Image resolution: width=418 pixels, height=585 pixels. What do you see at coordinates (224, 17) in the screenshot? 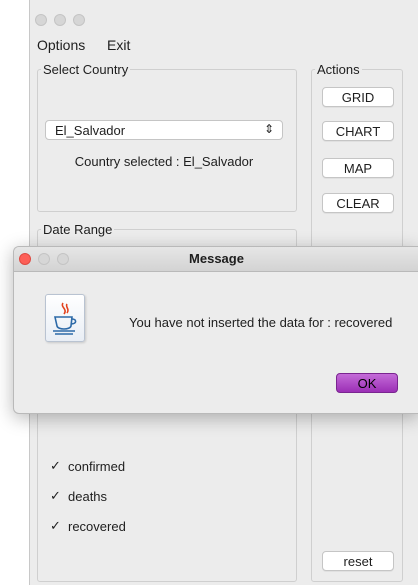
I see `window-titlebar` at bounding box center [224, 17].